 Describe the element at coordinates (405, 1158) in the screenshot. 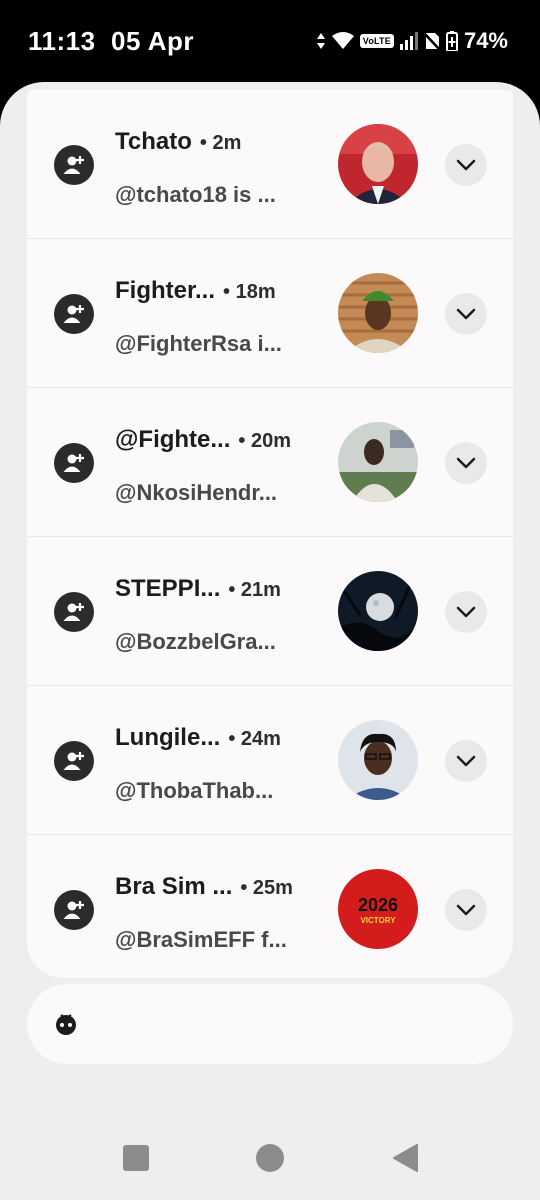

I see `back-triangle-icon` at that location.